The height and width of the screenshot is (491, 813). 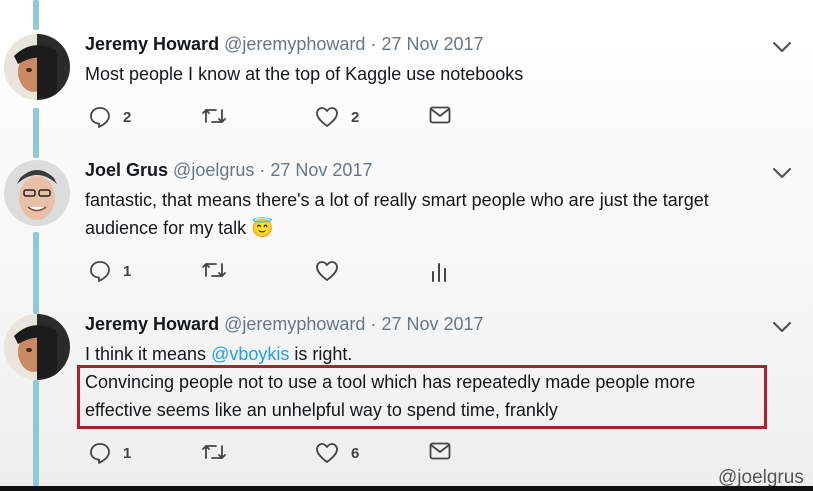 I want to click on like-count: 2, so click(x=355, y=117).